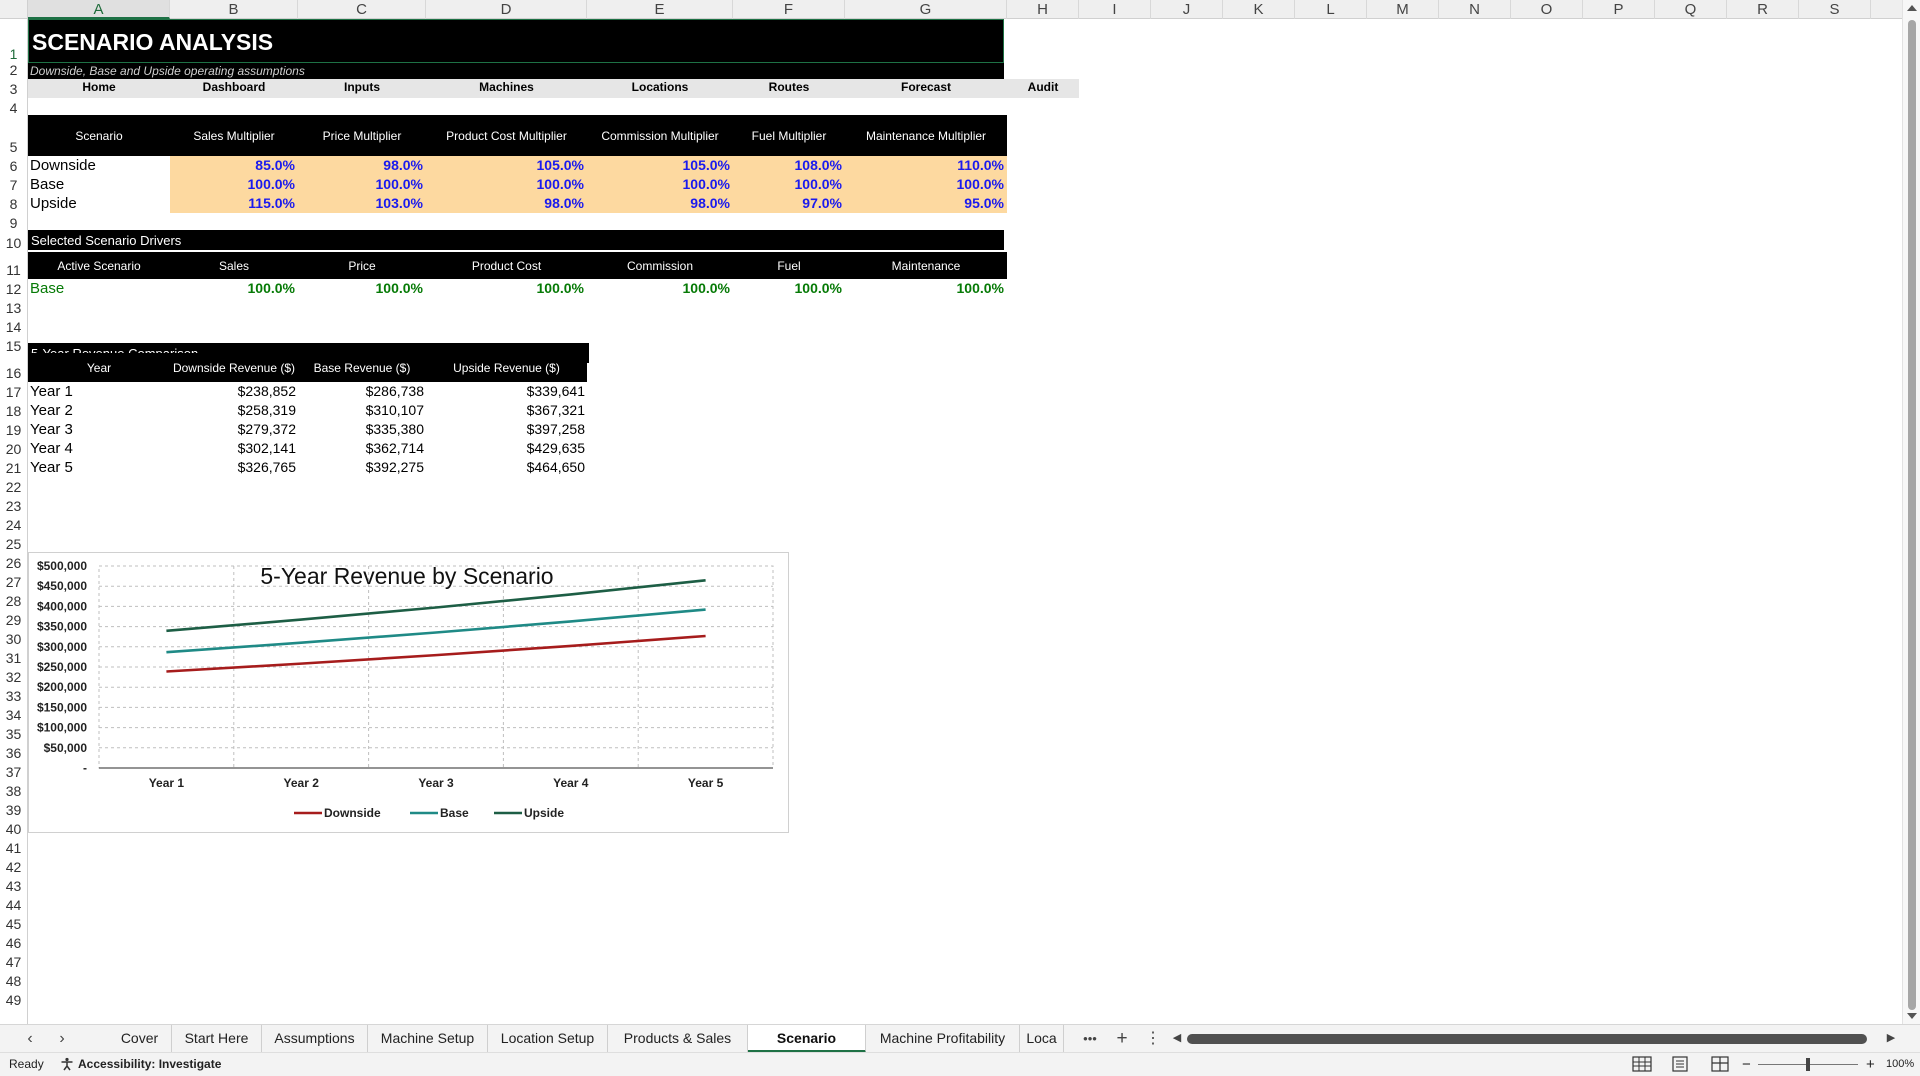  What do you see at coordinates (506, 184) in the screenshot?
I see `multiplier-input-cell: 100.0%` at bounding box center [506, 184].